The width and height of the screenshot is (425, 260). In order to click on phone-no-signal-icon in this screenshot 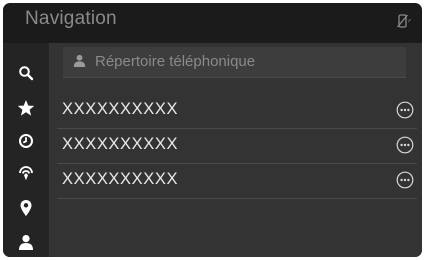, I will do `click(404, 23)`.